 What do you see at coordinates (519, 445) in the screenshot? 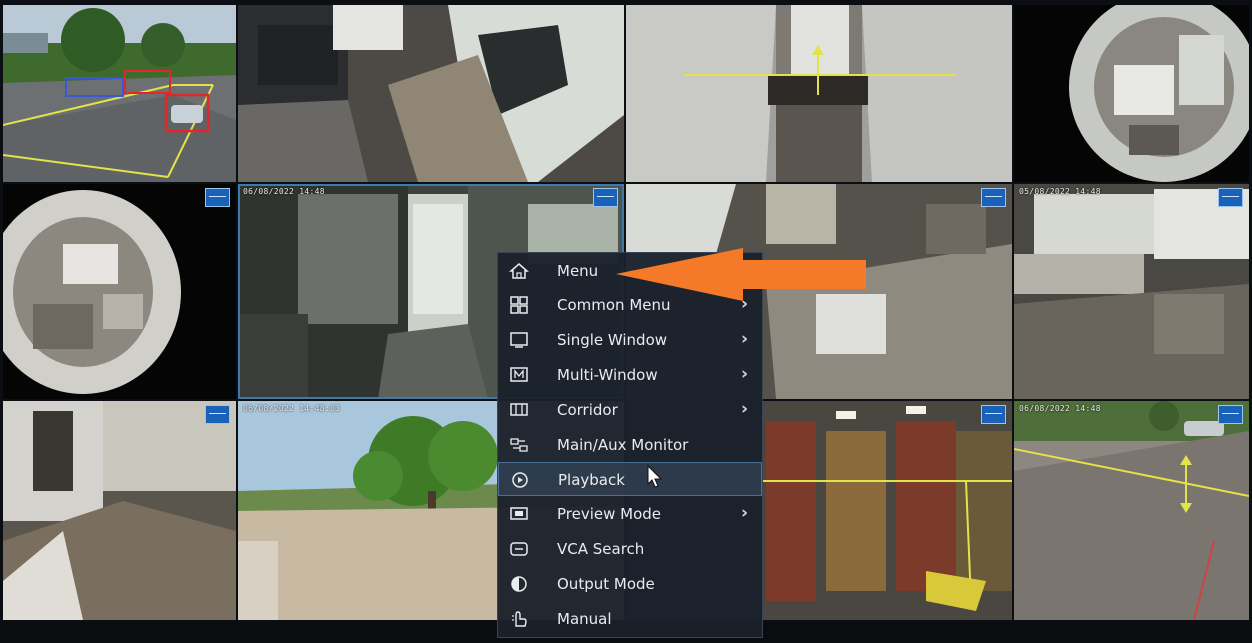
I see `monitor-switch-icon` at bounding box center [519, 445].